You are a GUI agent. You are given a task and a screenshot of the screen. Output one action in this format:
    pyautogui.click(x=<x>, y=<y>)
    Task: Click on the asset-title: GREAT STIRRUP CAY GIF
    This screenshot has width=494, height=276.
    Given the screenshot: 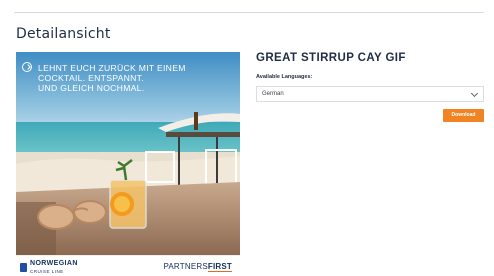 What is the action you would take?
    pyautogui.click(x=331, y=58)
    